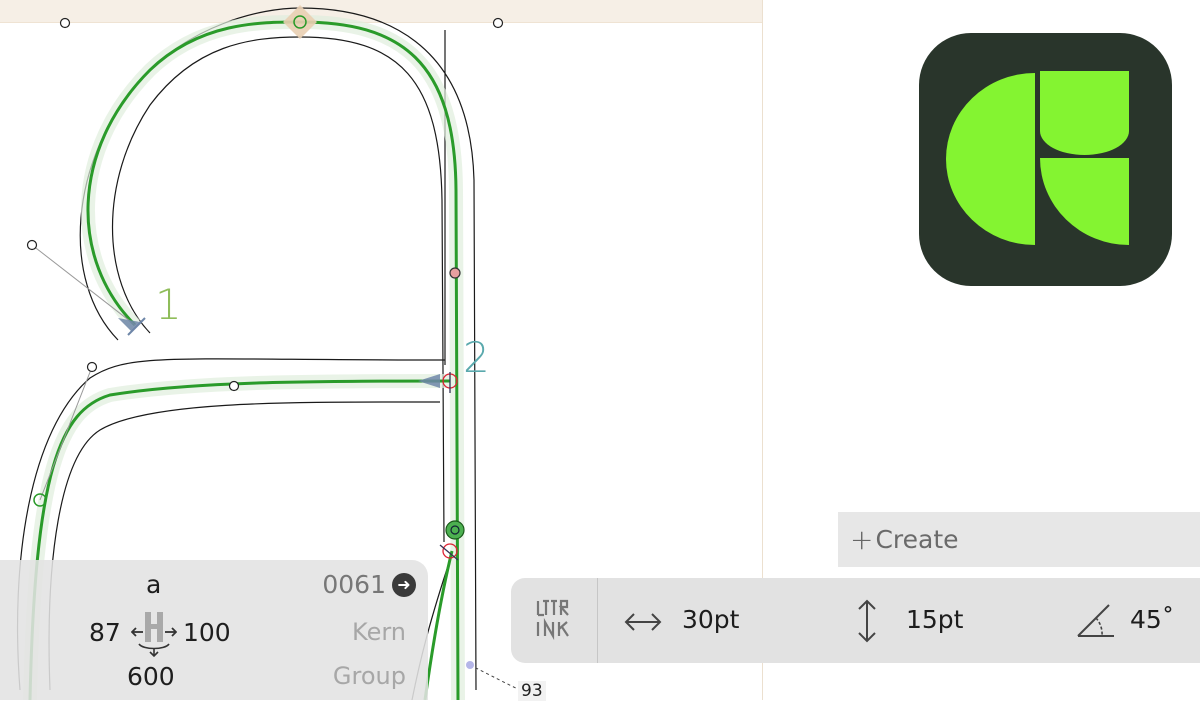  What do you see at coordinates (1037, 158) in the screenshot?
I see `app-logo-shape` at bounding box center [1037, 158].